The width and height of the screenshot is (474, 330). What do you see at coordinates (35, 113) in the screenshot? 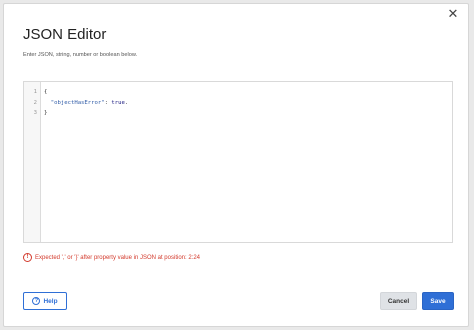
I see `line-number: 3` at bounding box center [35, 113].